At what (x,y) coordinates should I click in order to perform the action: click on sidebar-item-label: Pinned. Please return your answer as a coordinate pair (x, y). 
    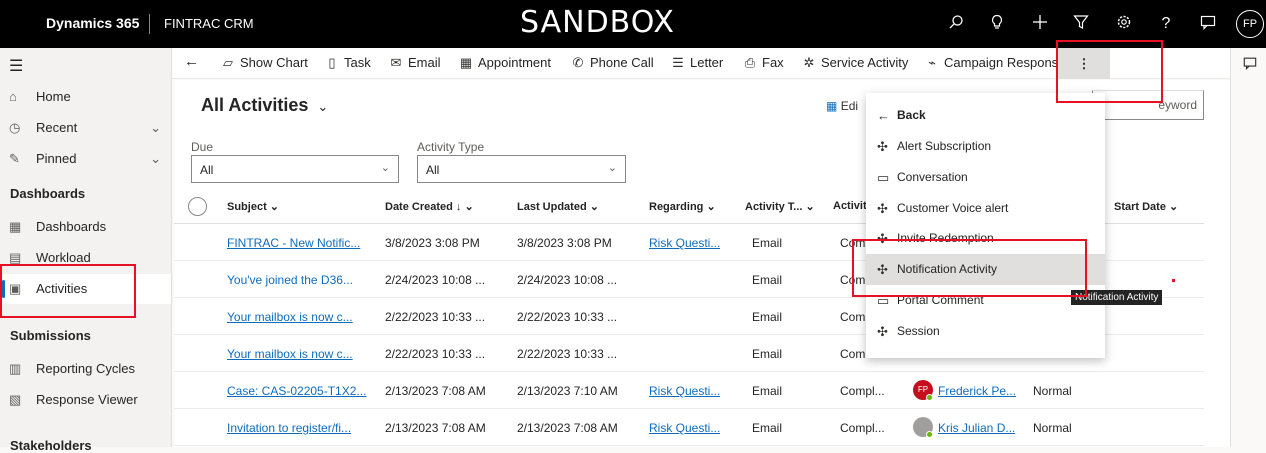
    Looking at the image, I should click on (56, 158).